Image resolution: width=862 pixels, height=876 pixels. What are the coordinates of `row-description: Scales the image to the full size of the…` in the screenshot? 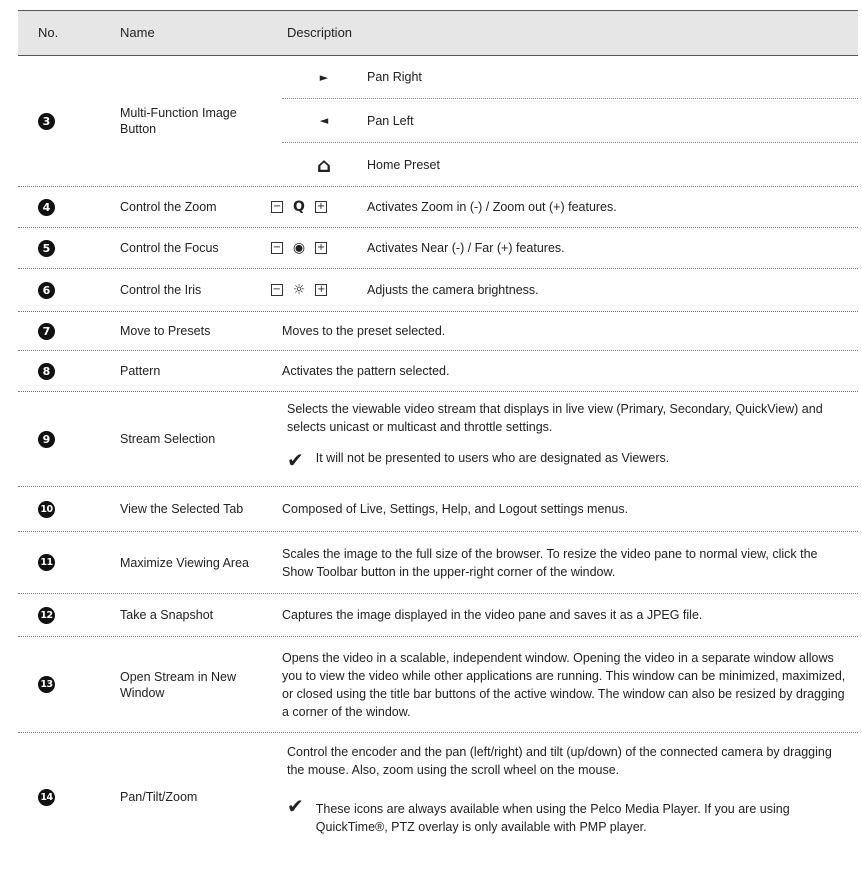 It's located at (550, 562).